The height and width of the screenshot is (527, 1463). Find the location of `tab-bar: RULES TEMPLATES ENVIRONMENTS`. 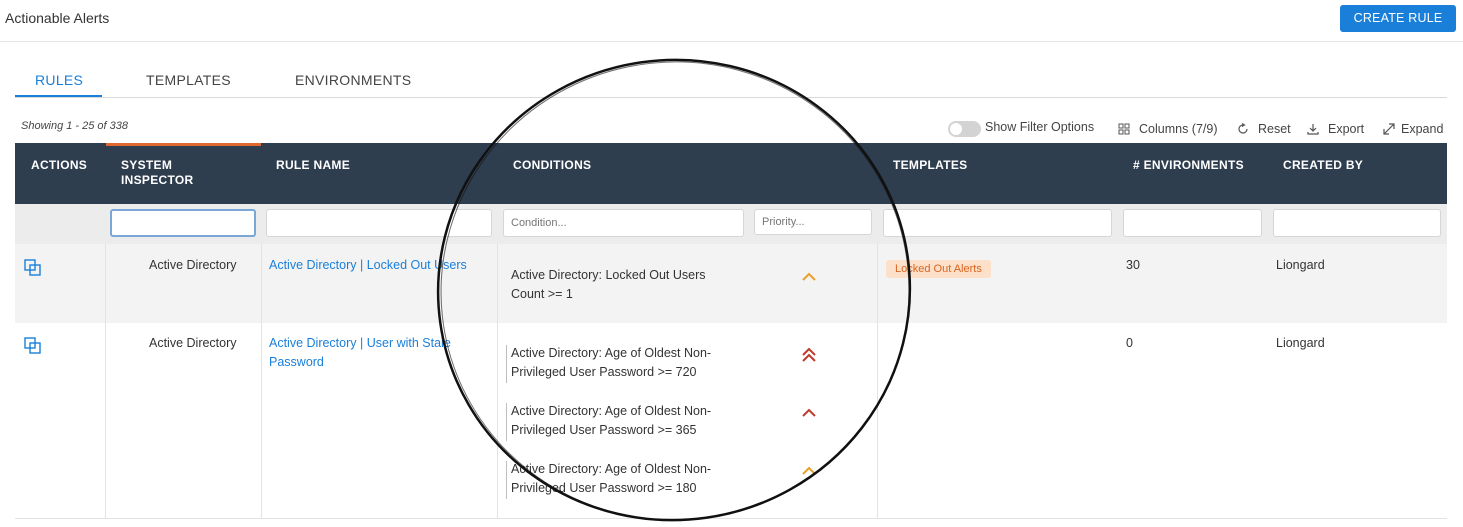

tab-bar: RULES TEMPLATES ENVIRONMENTS is located at coordinates (731, 84).